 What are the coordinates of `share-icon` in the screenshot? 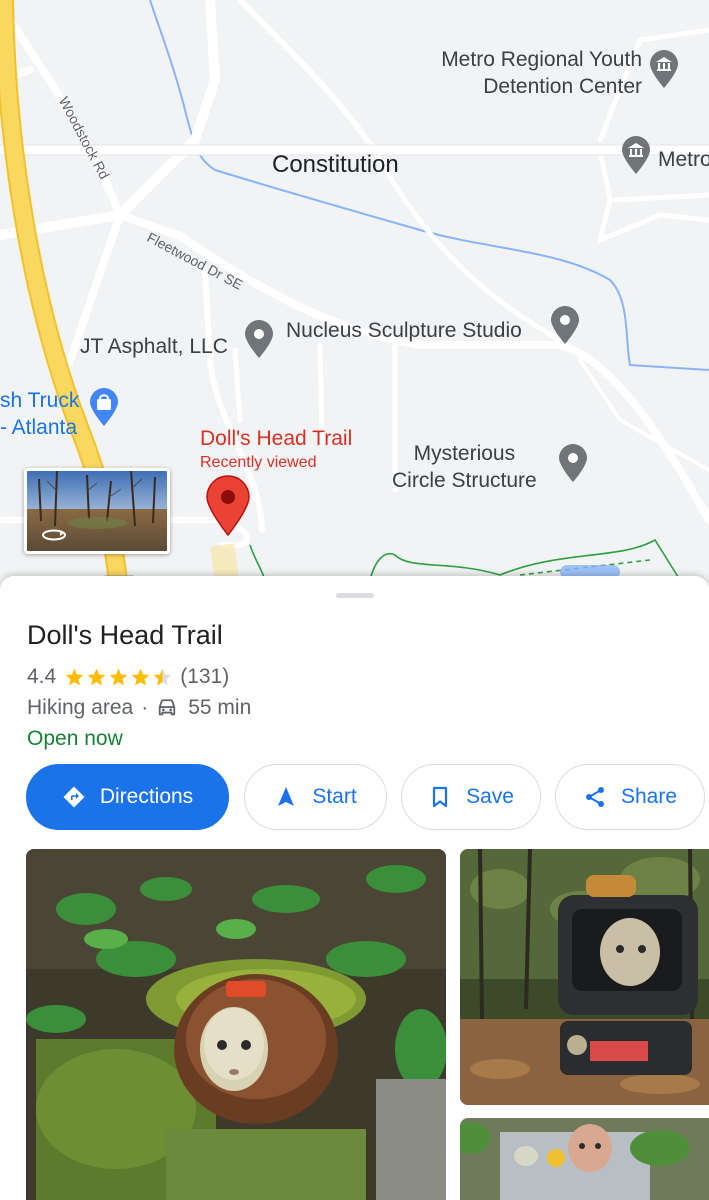 It's located at (594, 797).